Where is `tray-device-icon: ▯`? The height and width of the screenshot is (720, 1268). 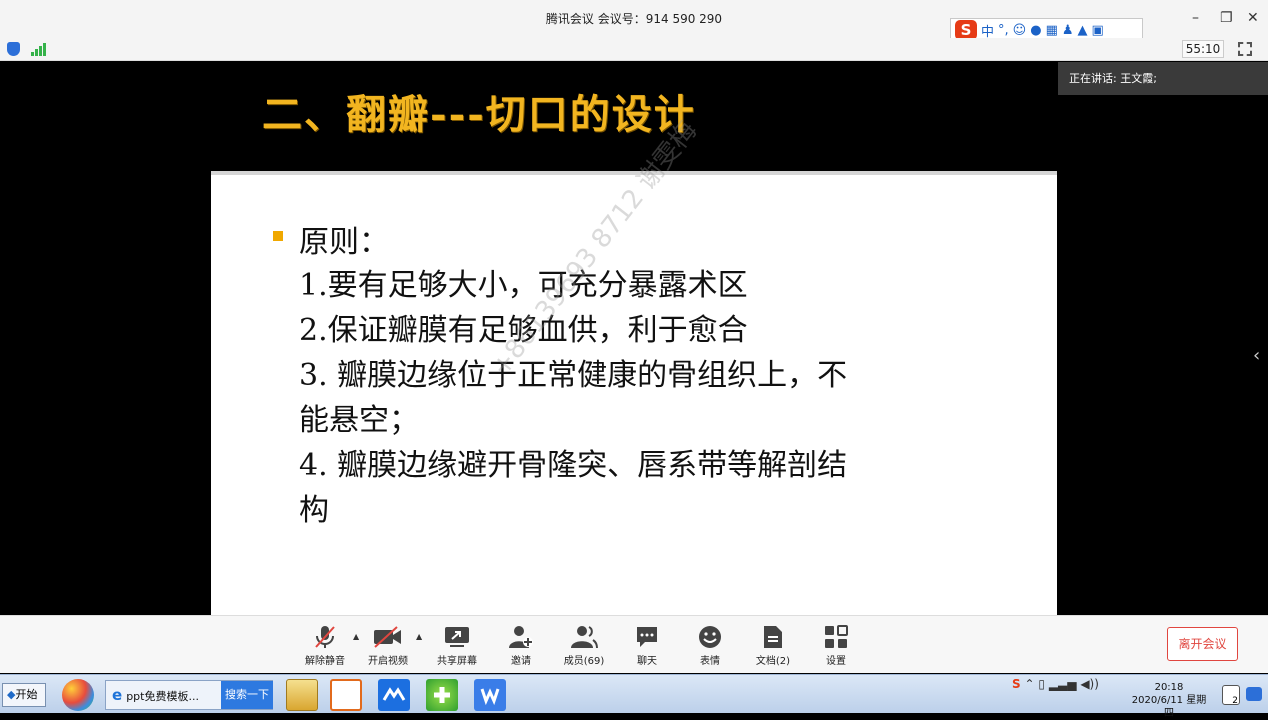 tray-device-icon: ▯ is located at coordinates (1041, 684).